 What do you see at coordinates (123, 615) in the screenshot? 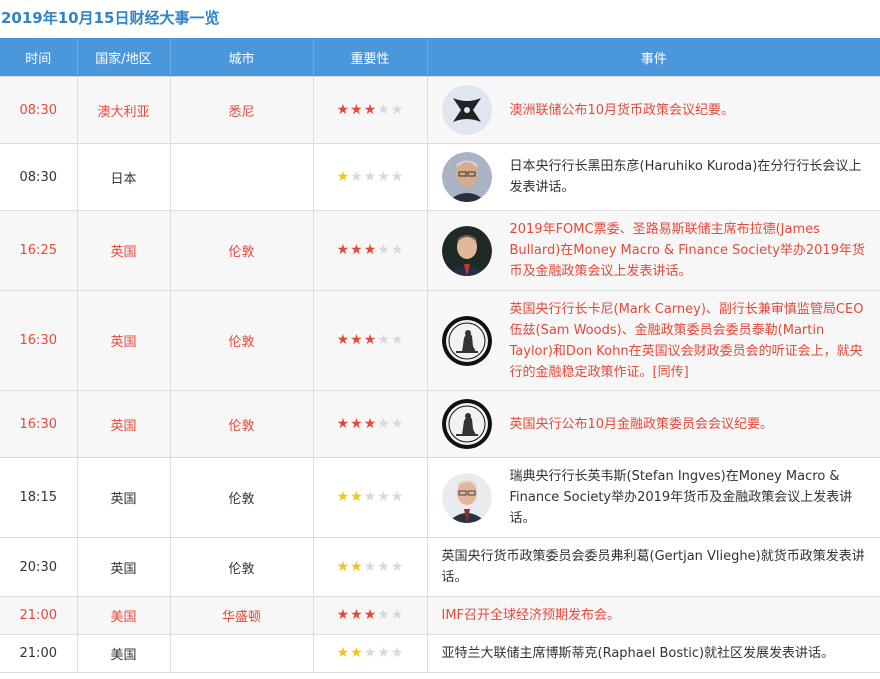
I see `country-cell: 美国` at bounding box center [123, 615].